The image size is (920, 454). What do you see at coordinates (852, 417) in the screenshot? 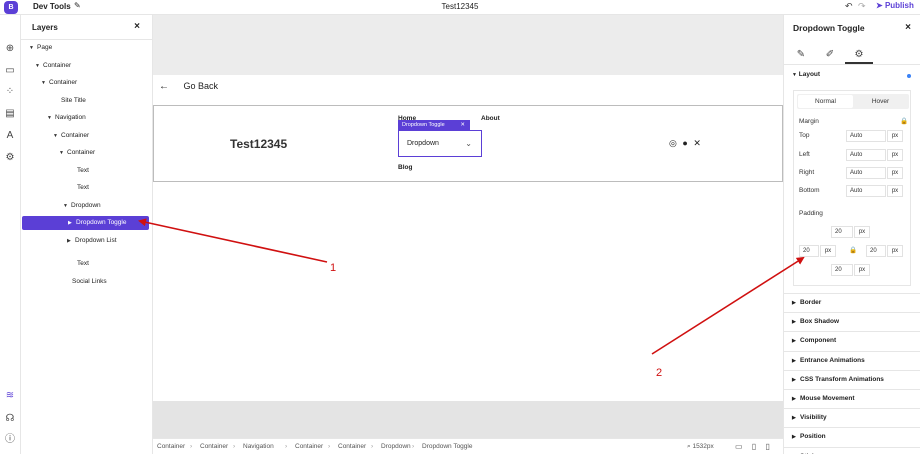
I see `section-row: ▶ Visibility` at bounding box center [852, 417].